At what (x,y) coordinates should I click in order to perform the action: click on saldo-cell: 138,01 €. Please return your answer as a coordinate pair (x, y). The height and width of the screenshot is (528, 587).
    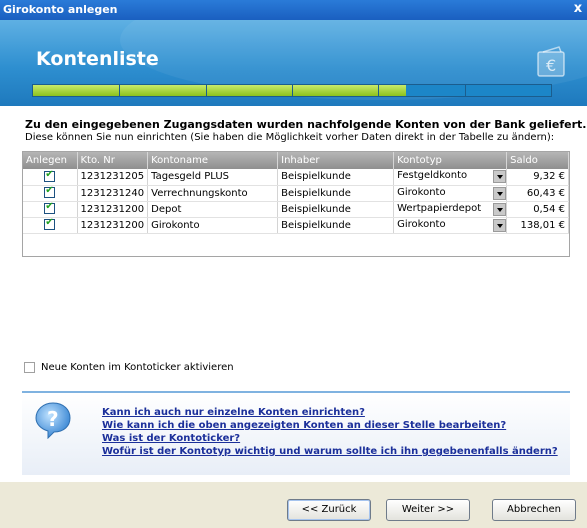
    Looking at the image, I should click on (537, 225).